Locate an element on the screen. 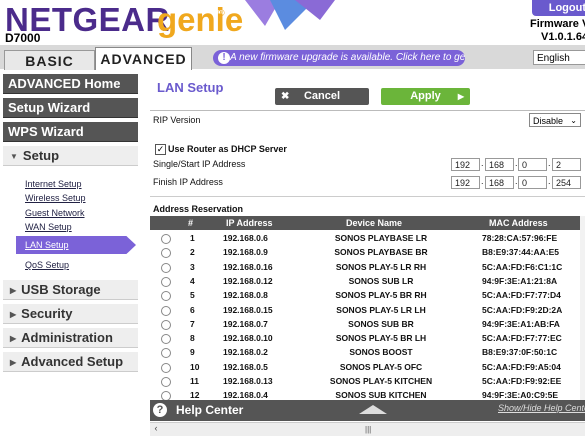 Image resolution: width=585 pixels, height=437 pixels. rip-version-select: Disable ⌄ is located at coordinates (555, 120).